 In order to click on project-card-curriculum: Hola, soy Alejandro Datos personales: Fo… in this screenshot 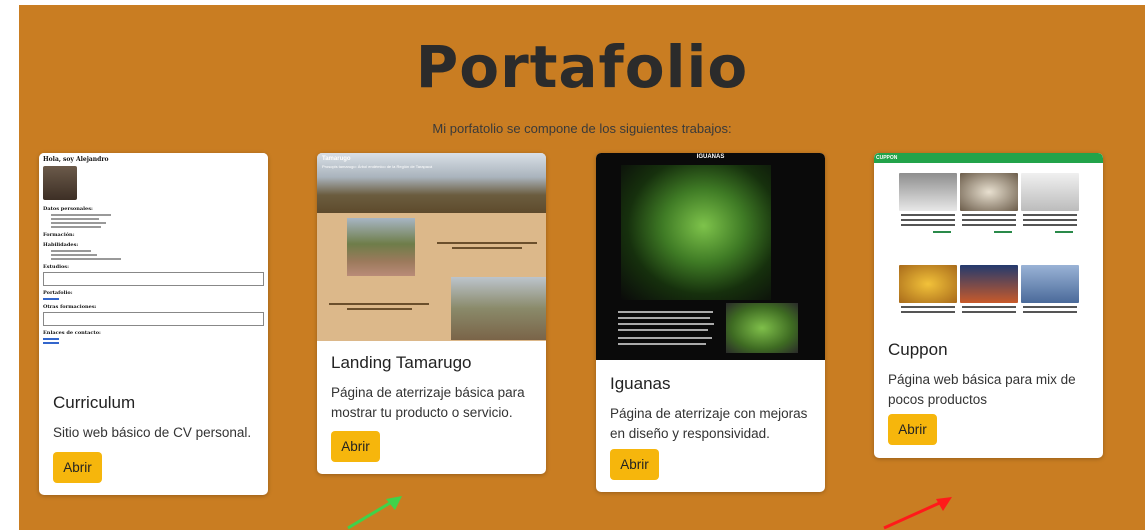, I will do `click(153, 324)`.